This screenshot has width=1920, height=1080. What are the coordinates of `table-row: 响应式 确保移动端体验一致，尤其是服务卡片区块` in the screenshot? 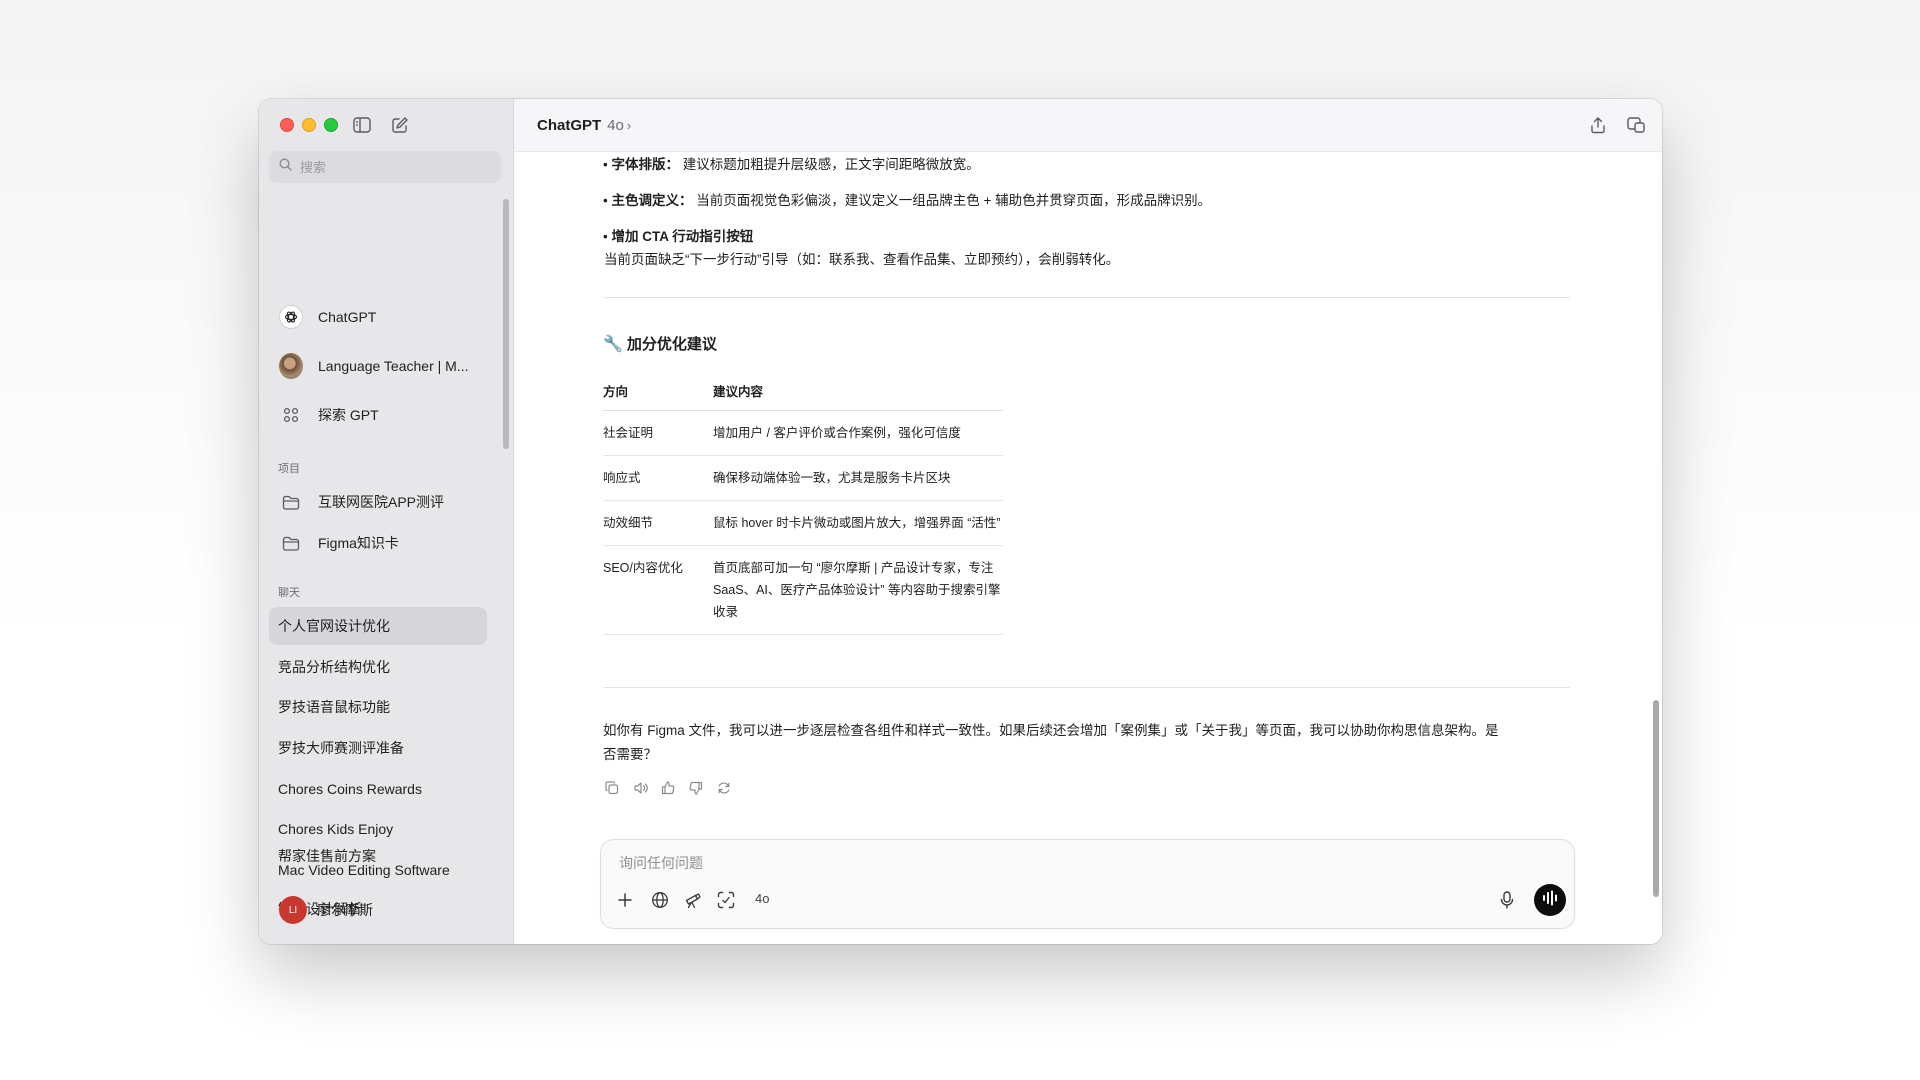 It's located at (803, 478).